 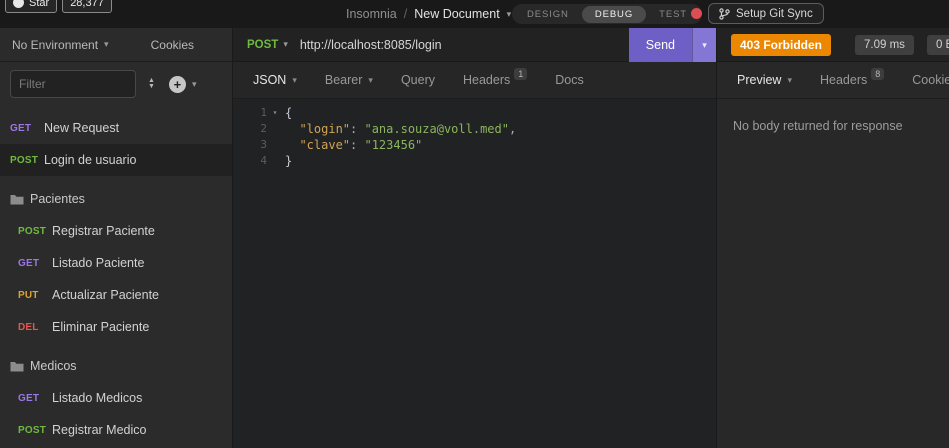 I want to click on line-number: 1, so click(x=263, y=112).